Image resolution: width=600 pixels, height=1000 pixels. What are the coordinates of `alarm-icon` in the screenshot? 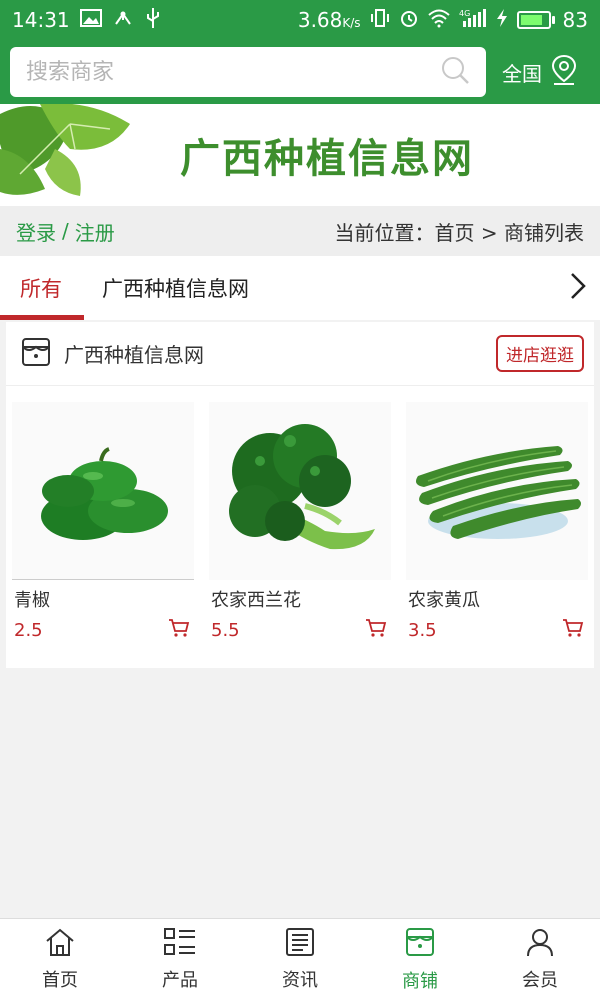 It's located at (409, 20).